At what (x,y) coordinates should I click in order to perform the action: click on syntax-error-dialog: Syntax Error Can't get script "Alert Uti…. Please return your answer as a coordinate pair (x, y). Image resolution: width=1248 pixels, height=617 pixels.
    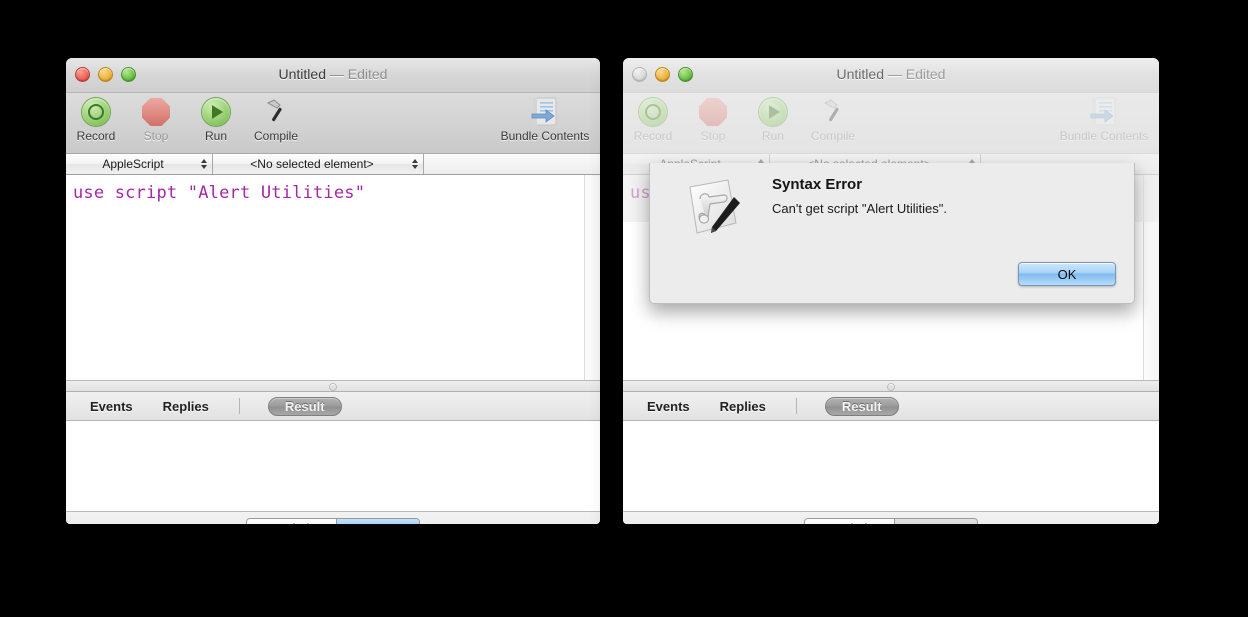
    Looking at the image, I should click on (892, 233).